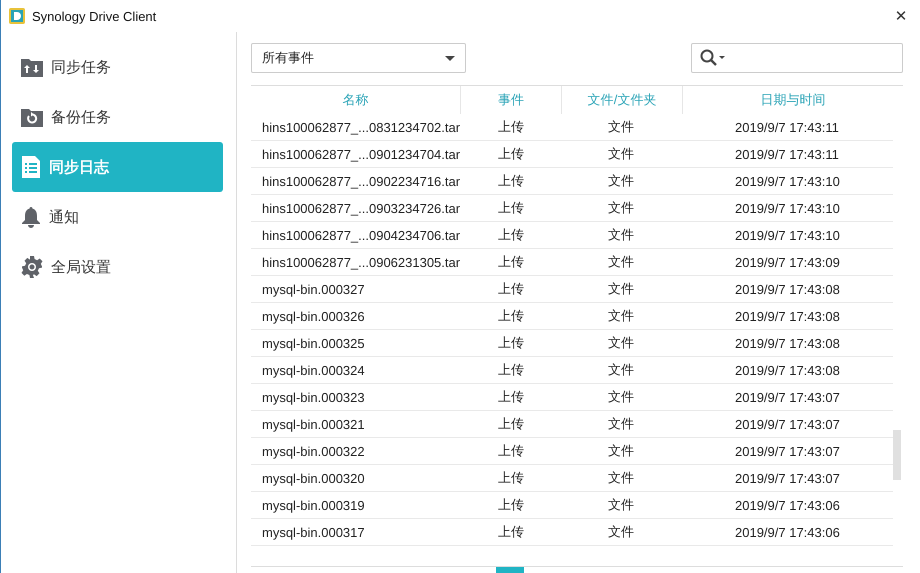  I want to click on sidebar-item: 备份任务, so click(117, 117).